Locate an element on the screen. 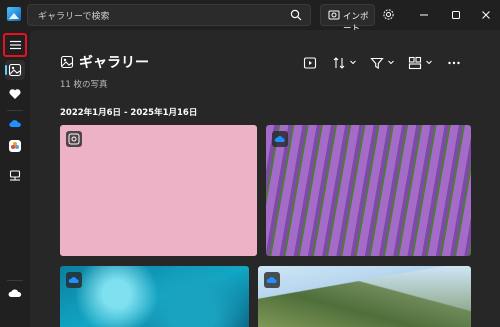 Image resolution: width=500 pixels, height=327 pixels. search-input: ギャラリーで検索 is located at coordinates (169, 15).